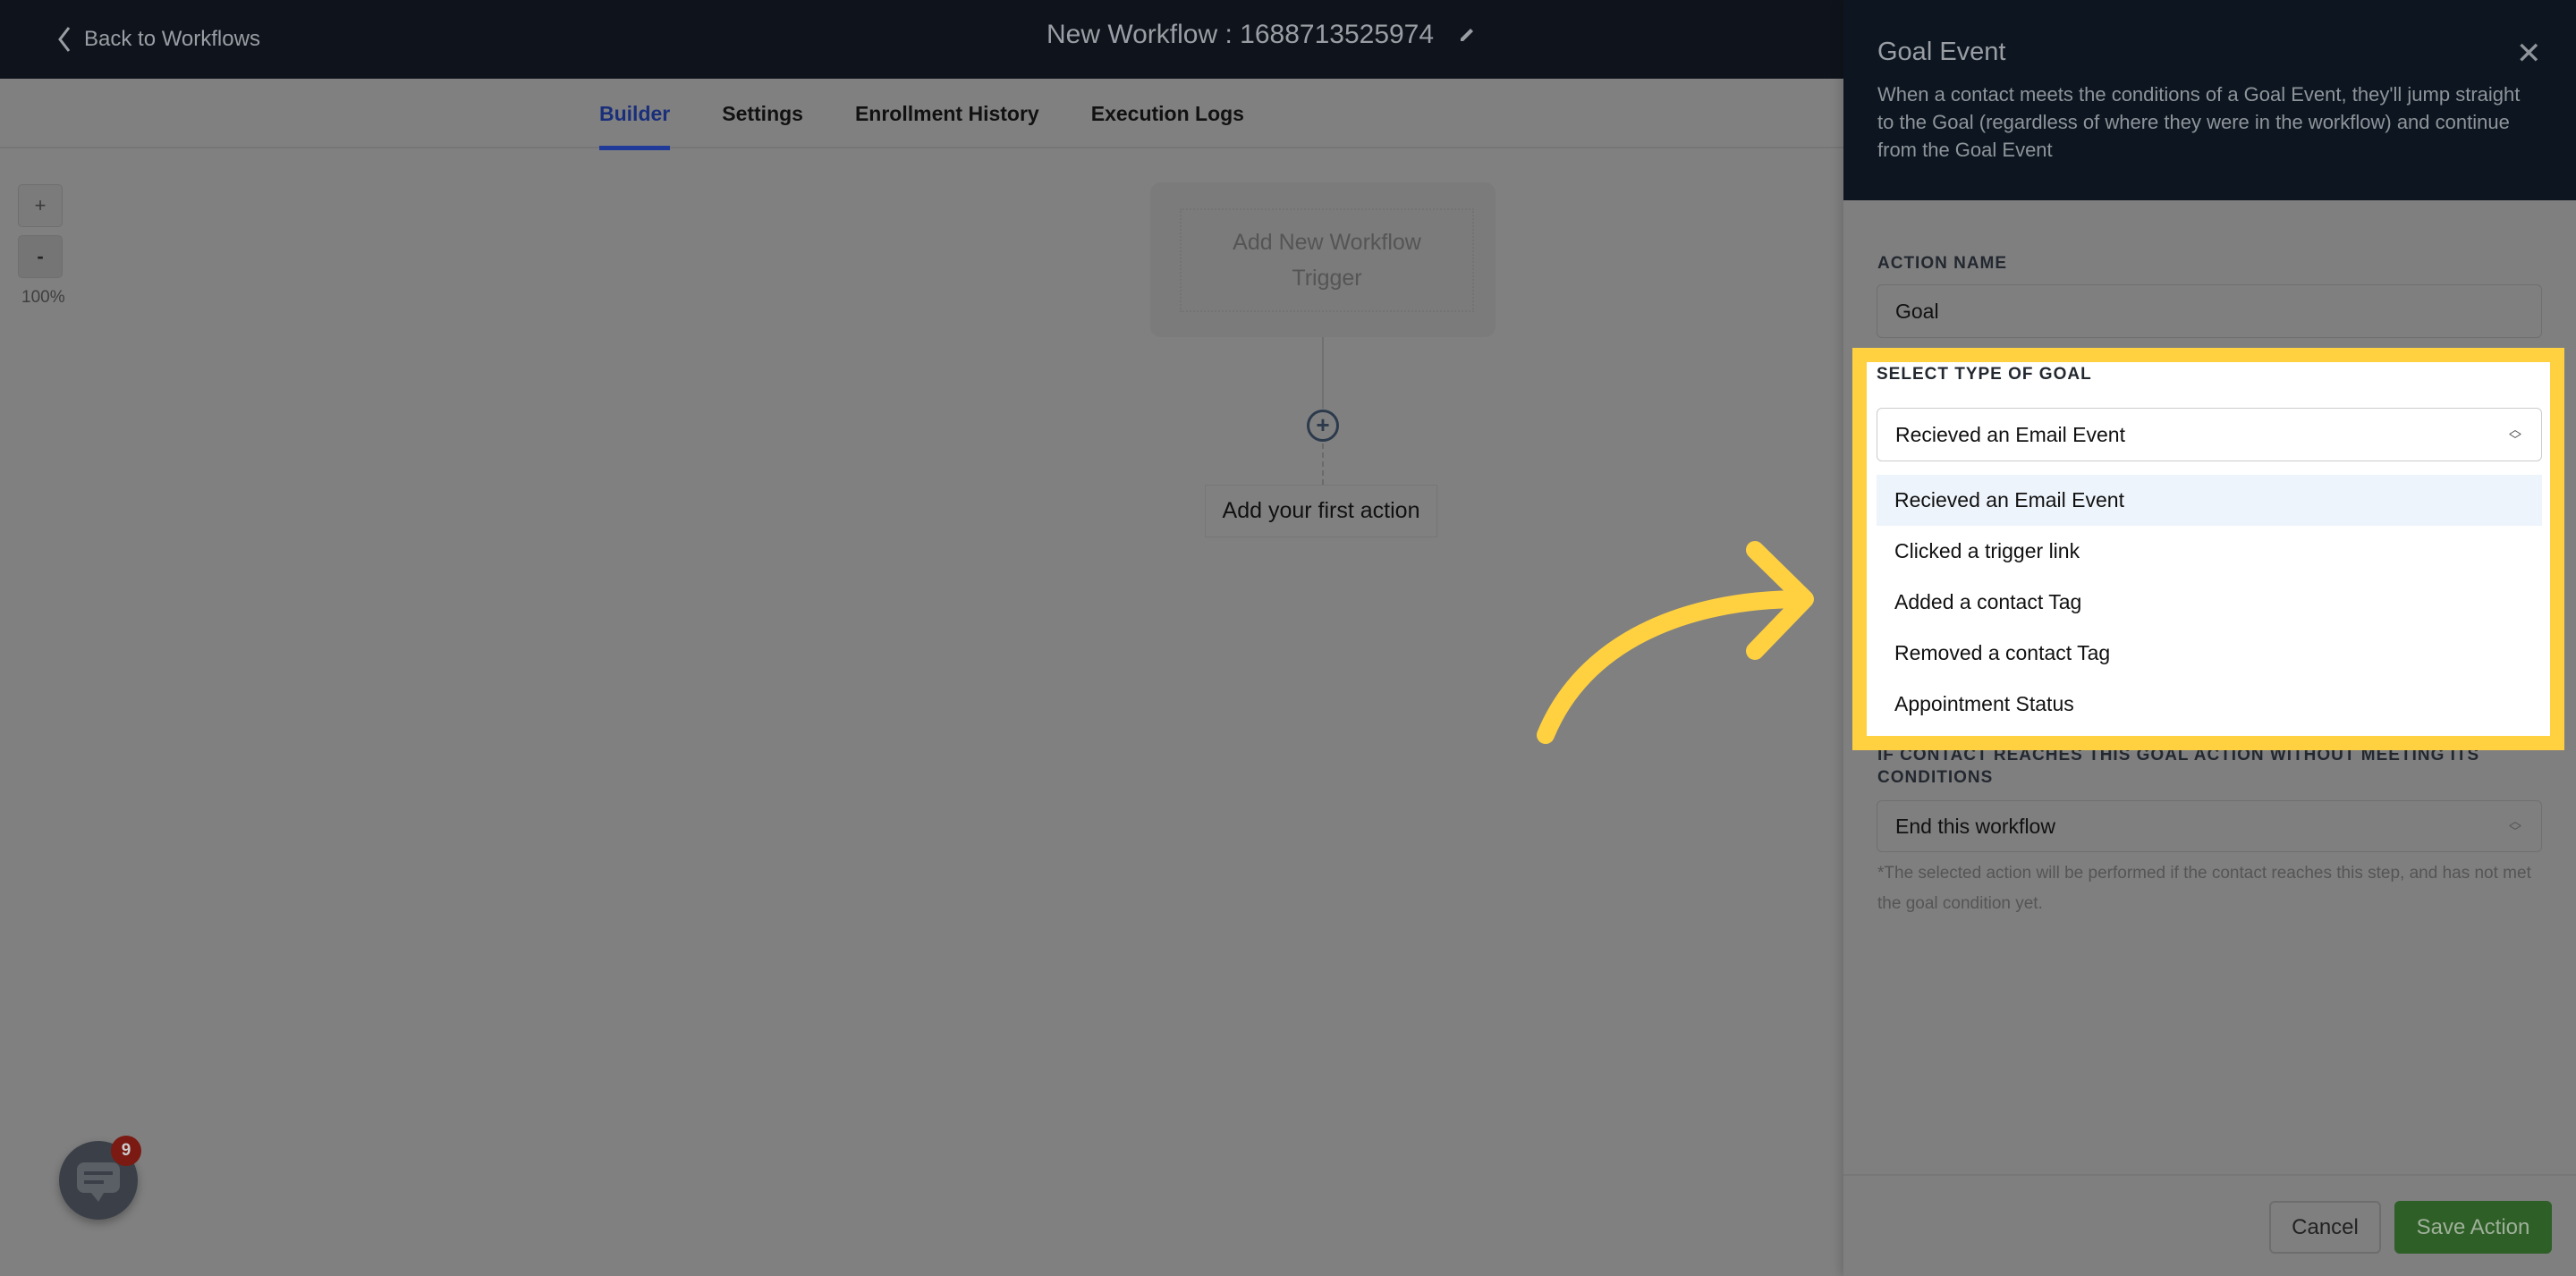 The image size is (2576, 1276). Describe the element at coordinates (2209, 501) in the screenshot. I see `goal-option: Recieved an Email Event` at that location.